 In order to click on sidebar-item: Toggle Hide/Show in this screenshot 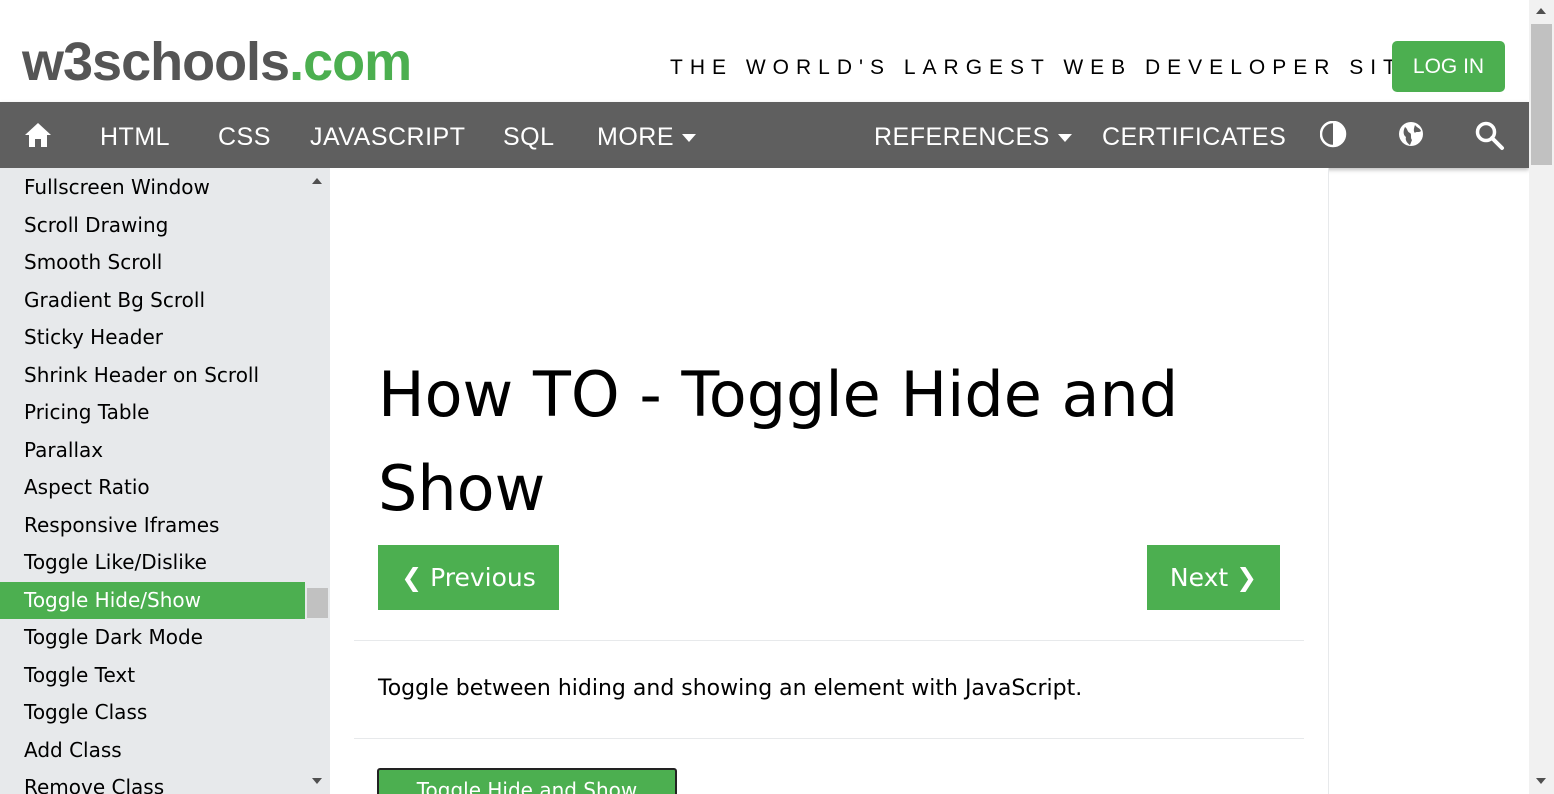, I will do `click(152, 600)`.